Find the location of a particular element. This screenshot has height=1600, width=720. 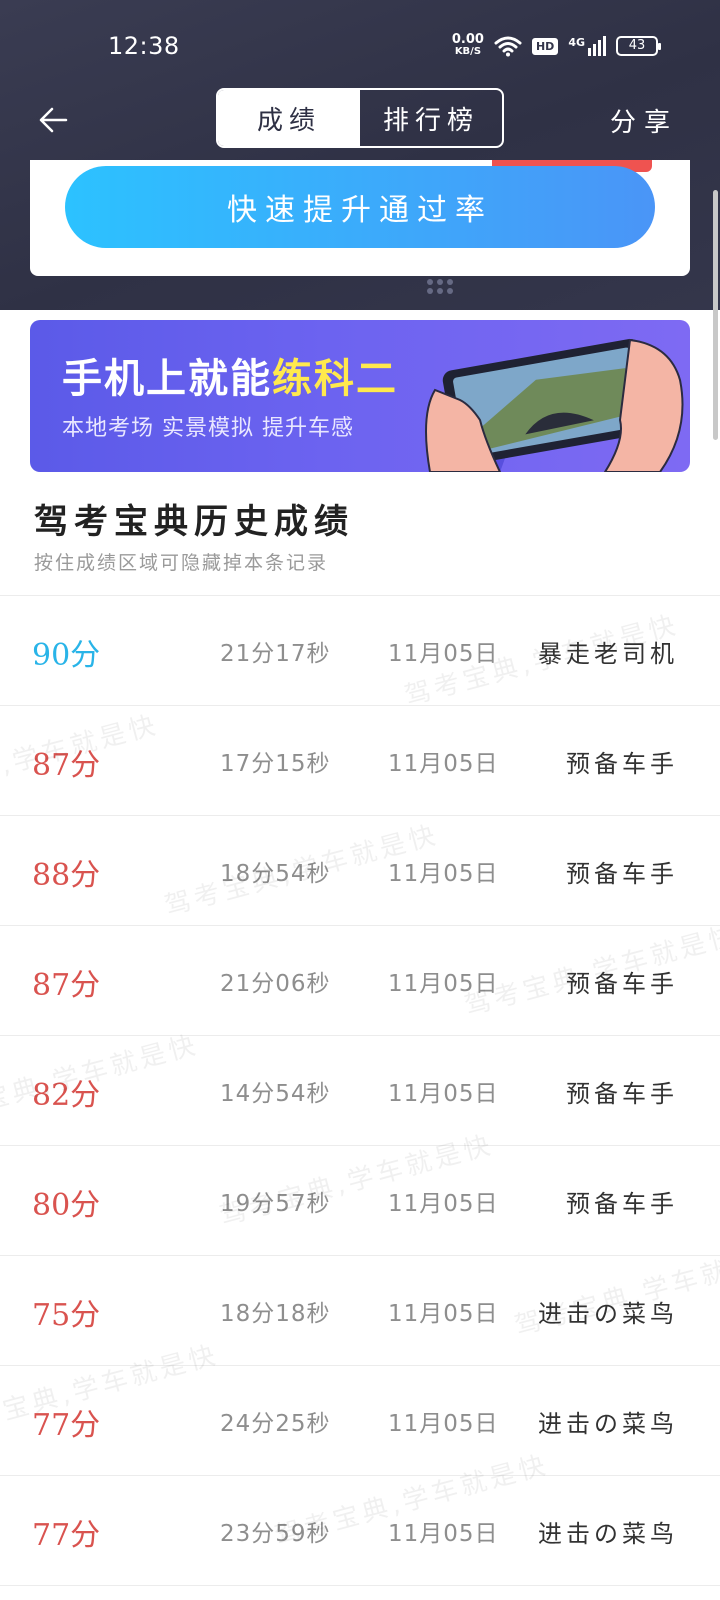

banner-title-highlight: 练科二 is located at coordinates (335, 379).